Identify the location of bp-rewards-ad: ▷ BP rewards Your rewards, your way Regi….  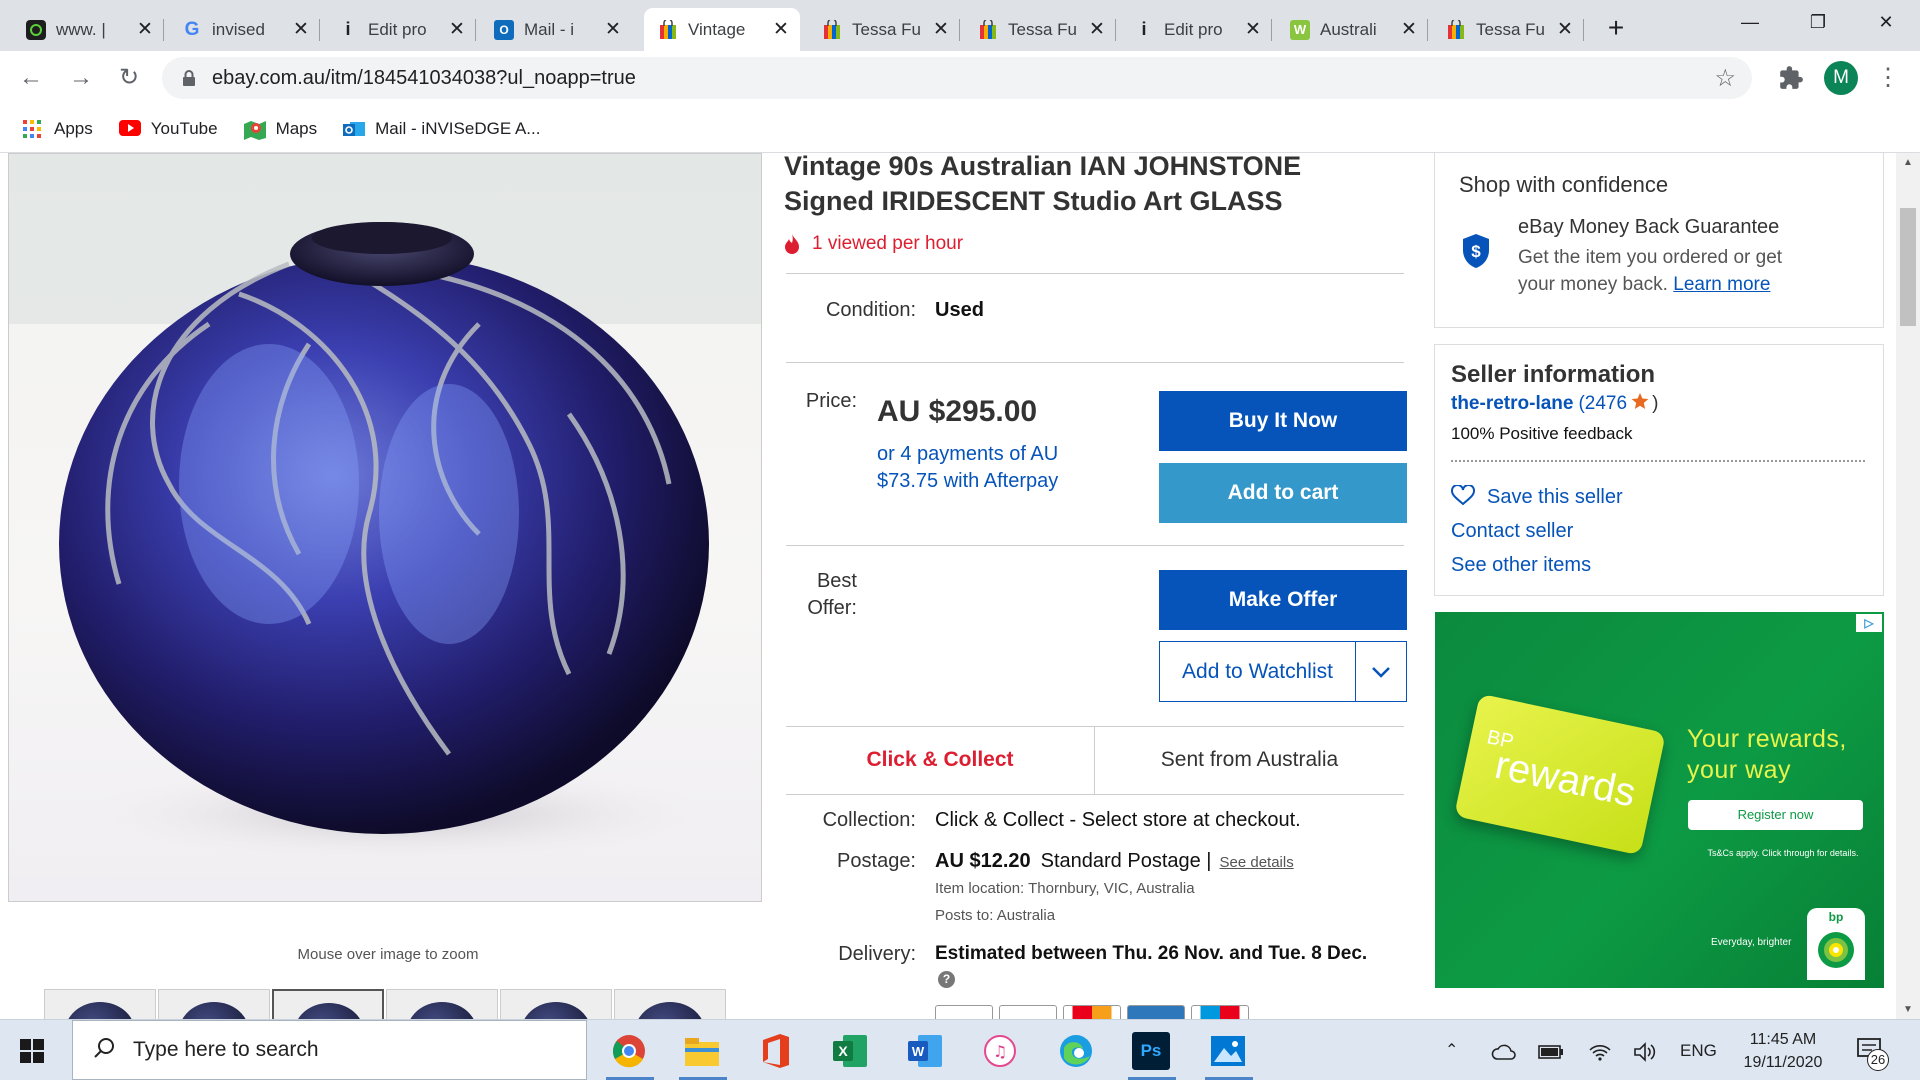
(1659, 800).